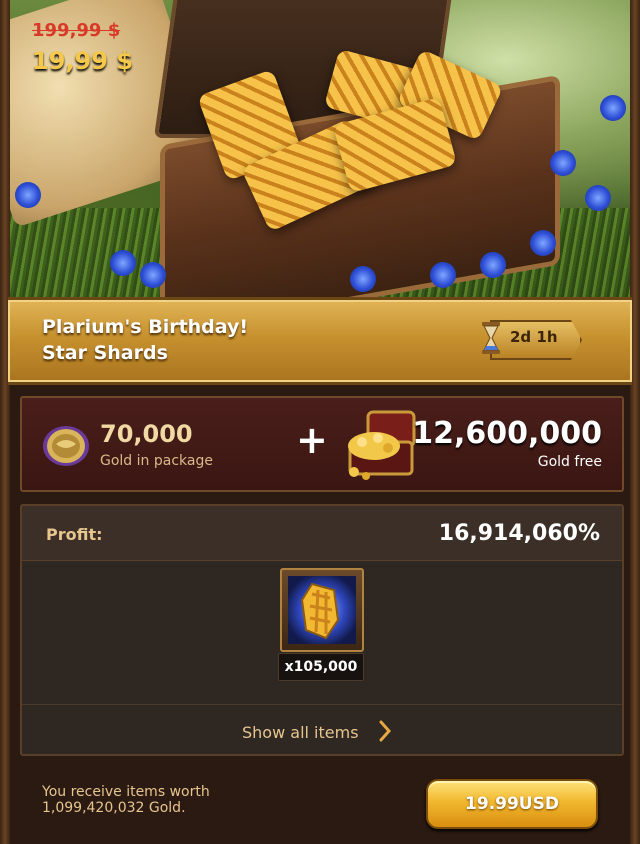  I want to click on show-all-items-button: Show all items, so click(322, 729).